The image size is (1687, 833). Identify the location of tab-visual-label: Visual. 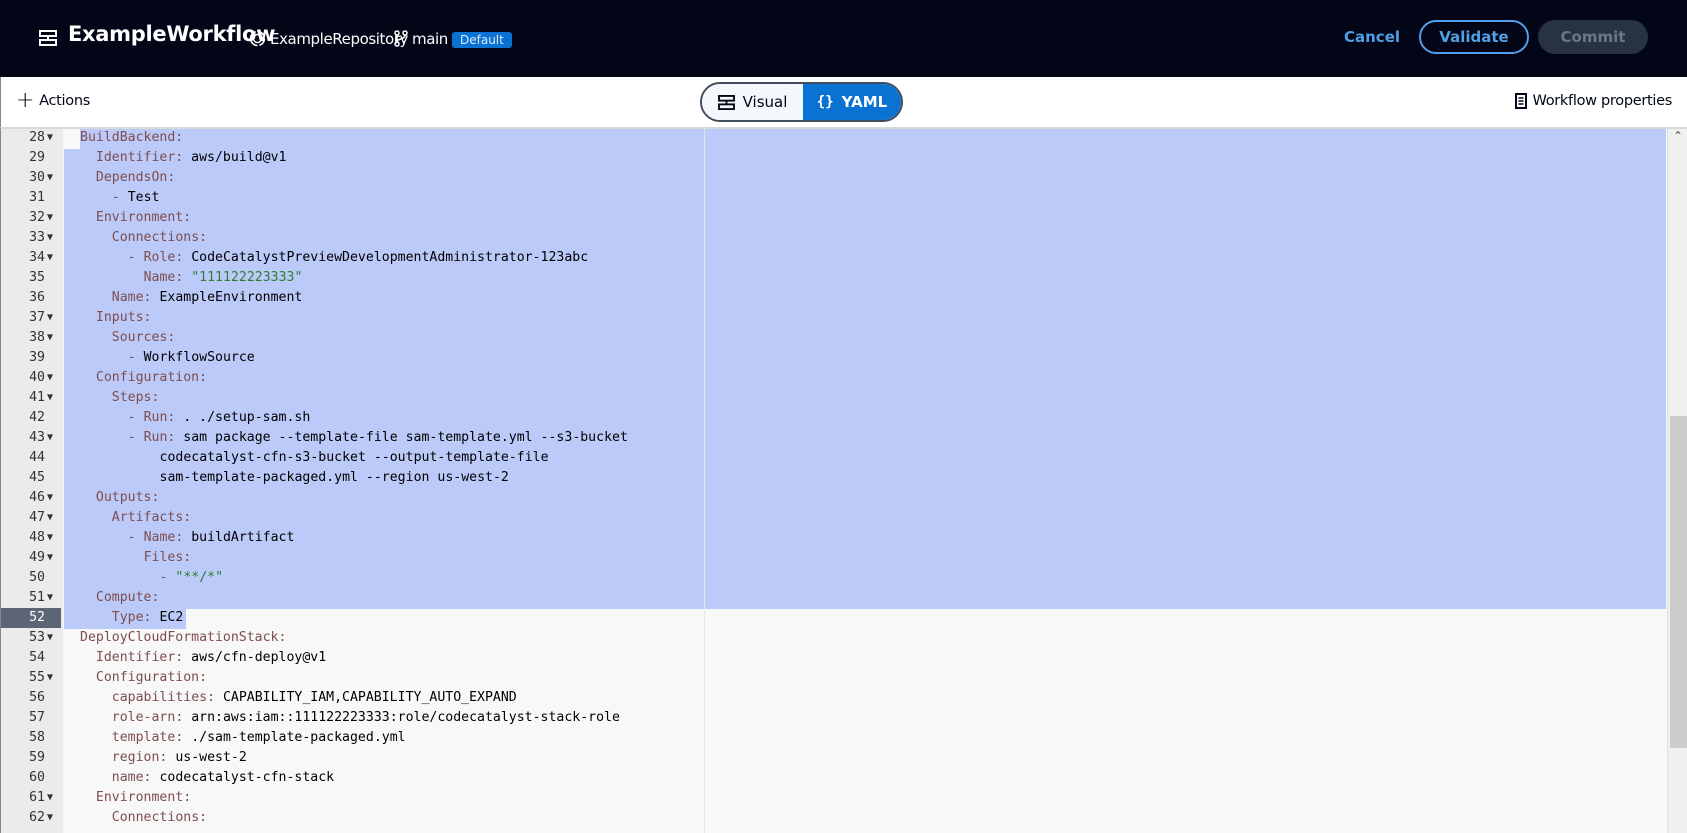
(765, 102).